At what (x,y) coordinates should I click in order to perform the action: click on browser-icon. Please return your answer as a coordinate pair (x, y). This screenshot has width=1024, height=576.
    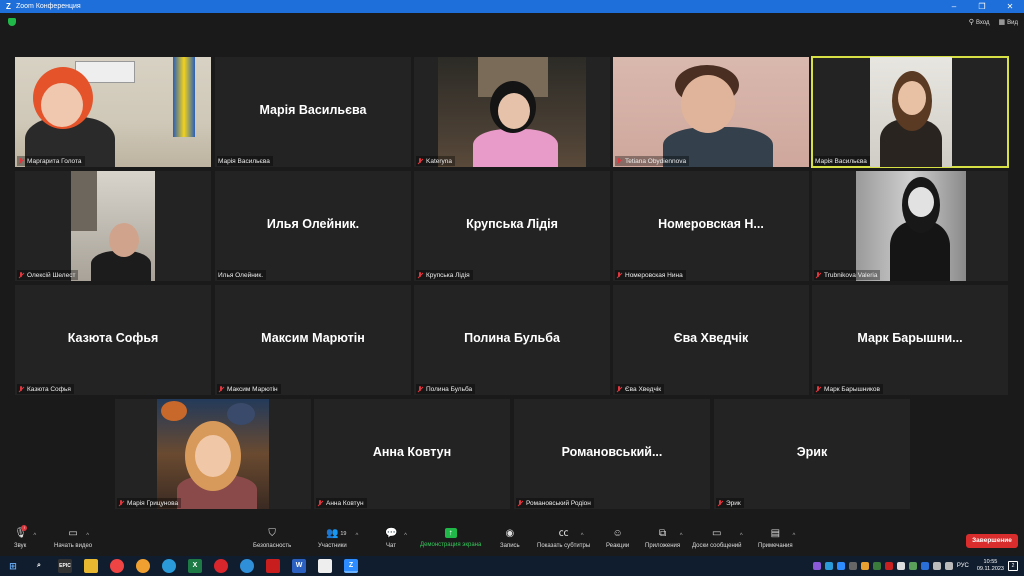
    Looking at the image, I should click on (143, 566).